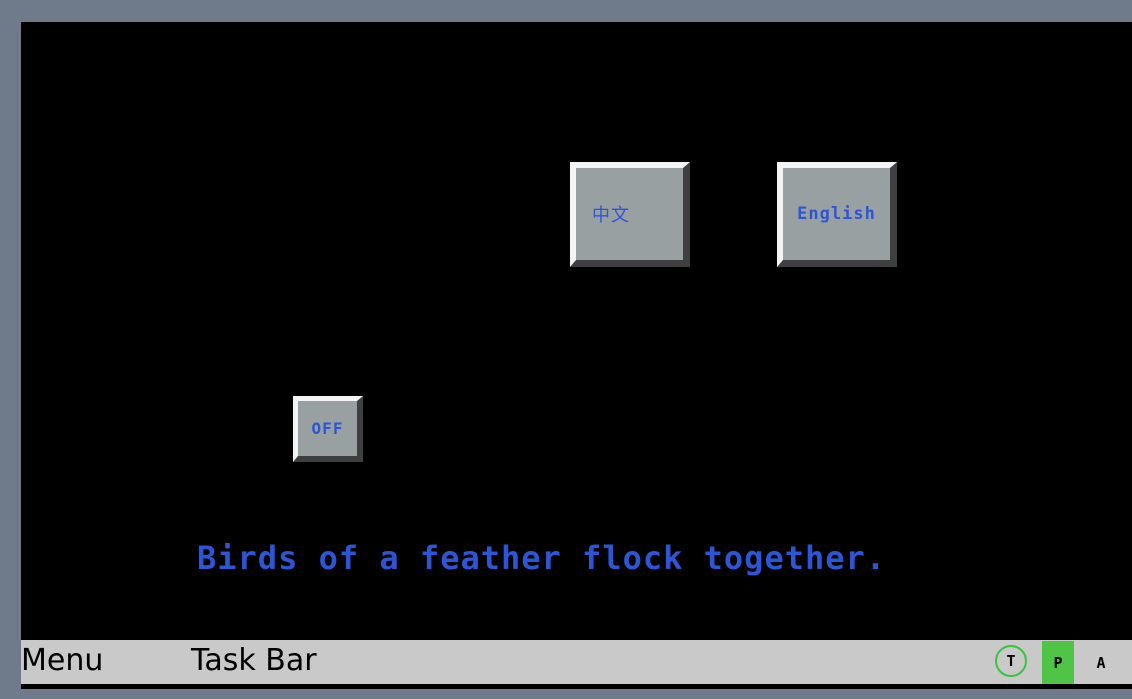 Image resolution: width=1132 pixels, height=699 pixels. Describe the element at coordinates (1011, 661) in the screenshot. I see `t-indicator-button: T` at that location.